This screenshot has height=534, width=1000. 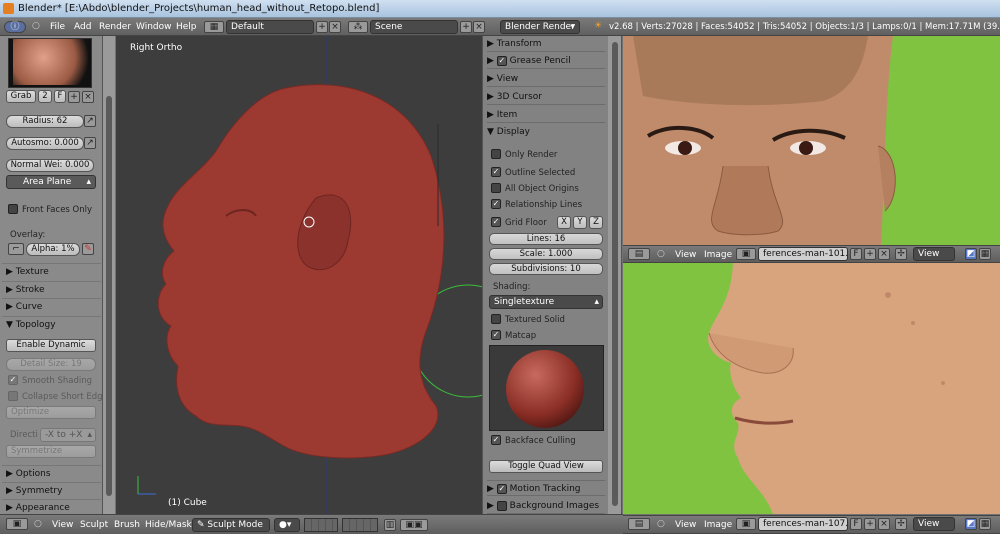 I want to click on menu-help: Help, so click(x=186, y=27).